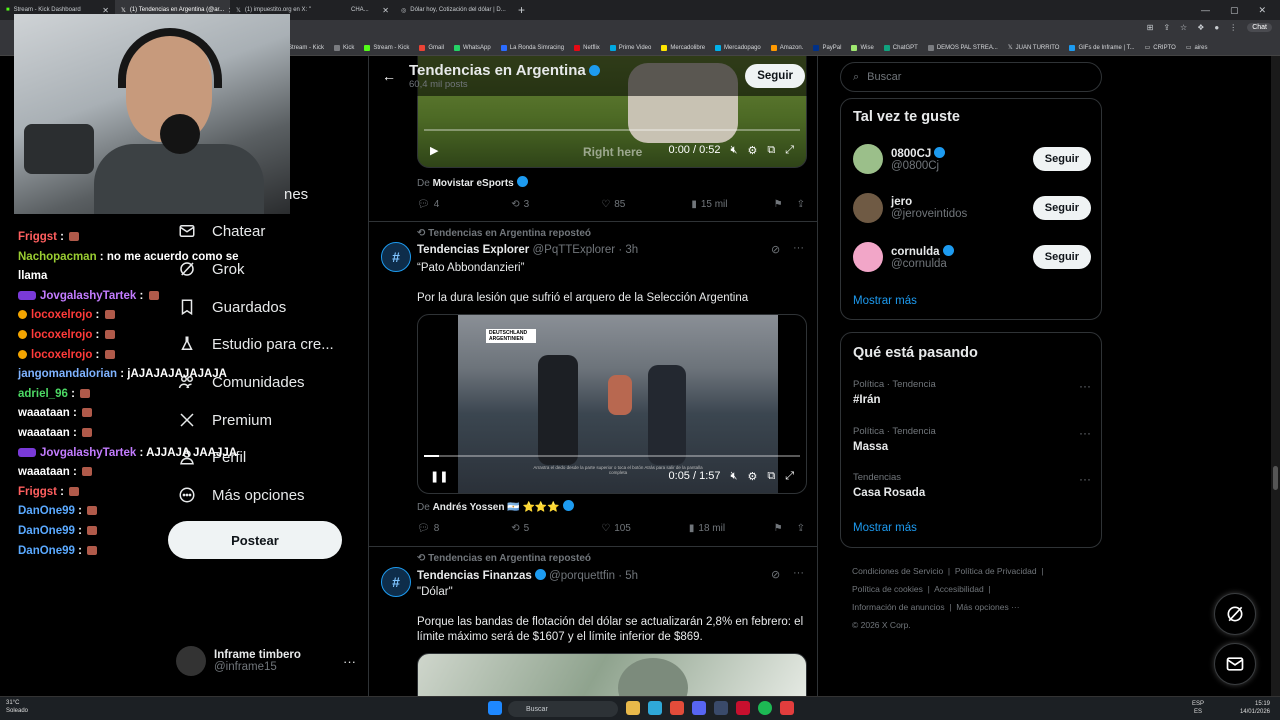  Describe the element at coordinates (1275, 478) in the screenshot. I see `scrollbar-thumb` at that location.